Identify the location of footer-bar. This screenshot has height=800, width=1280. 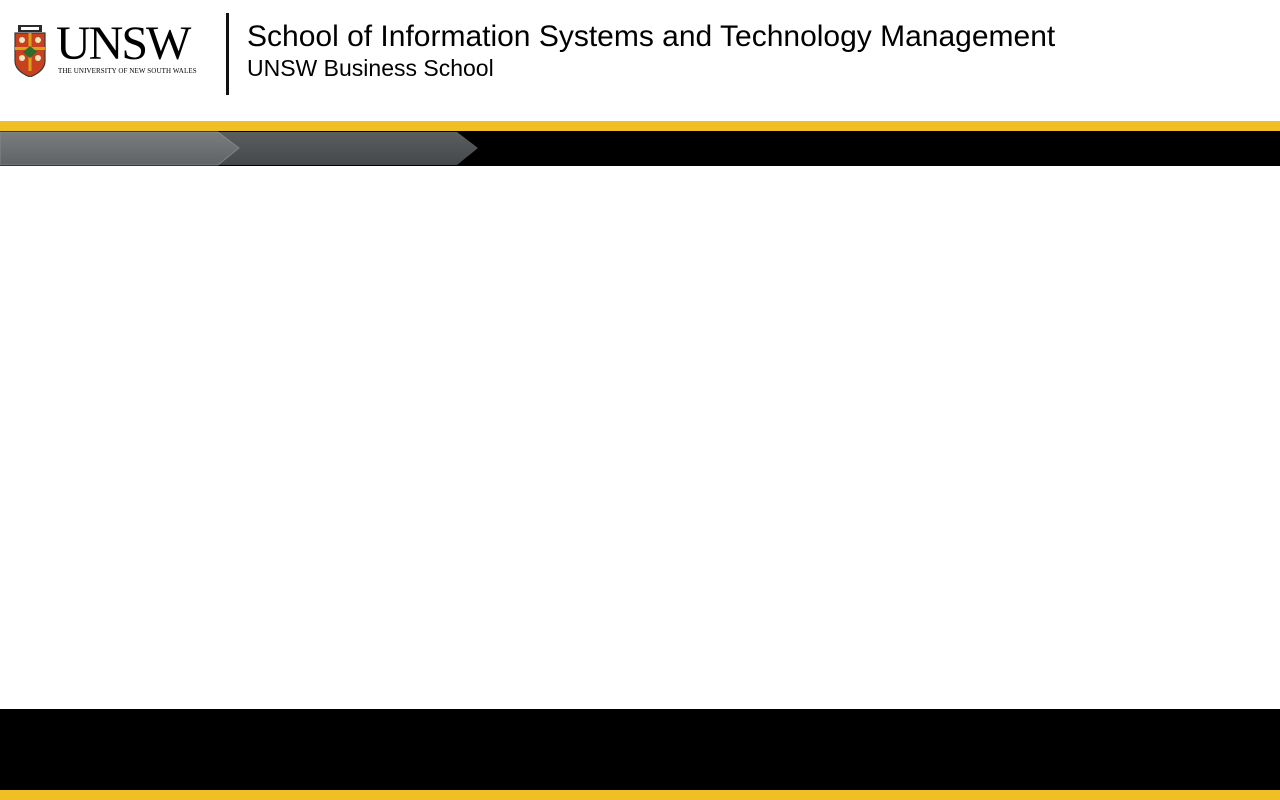
(640, 749).